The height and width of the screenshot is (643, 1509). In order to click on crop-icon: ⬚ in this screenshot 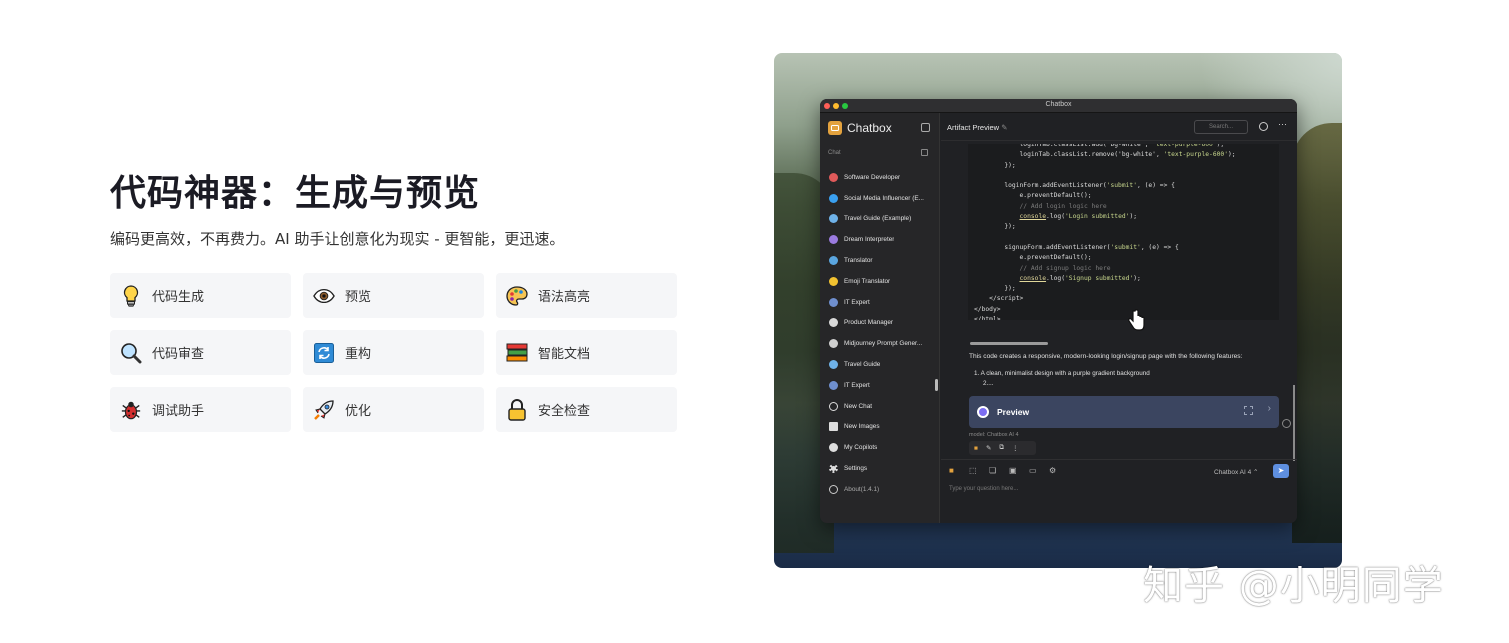, I will do `click(974, 470)`.